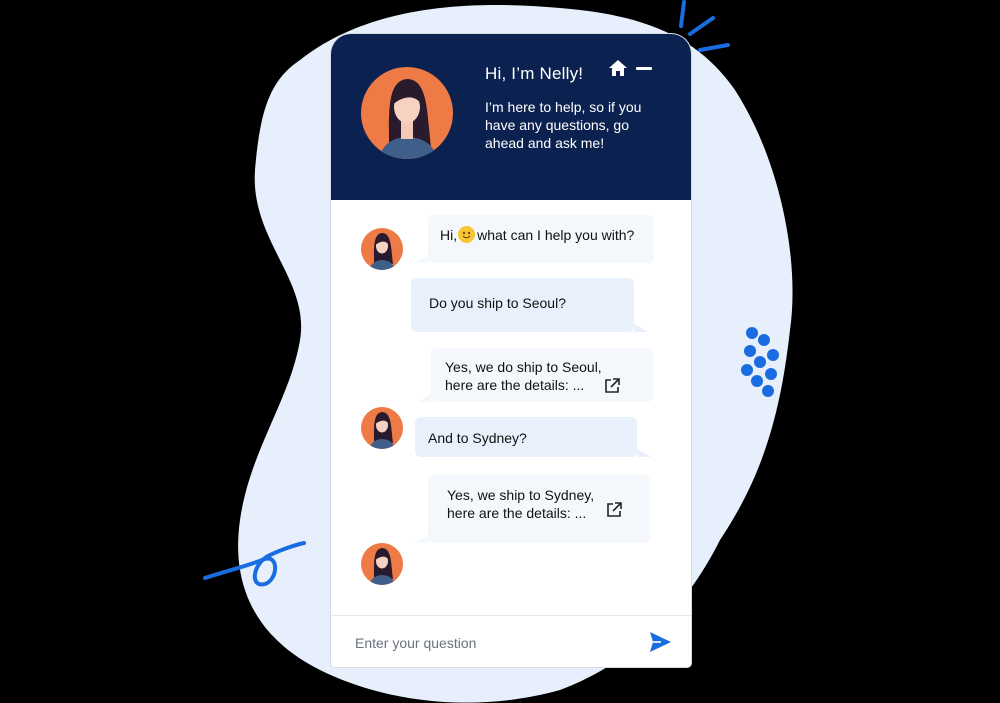  What do you see at coordinates (407, 113) in the screenshot?
I see `assistant-avatar-large` at bounding box center [407, 113].